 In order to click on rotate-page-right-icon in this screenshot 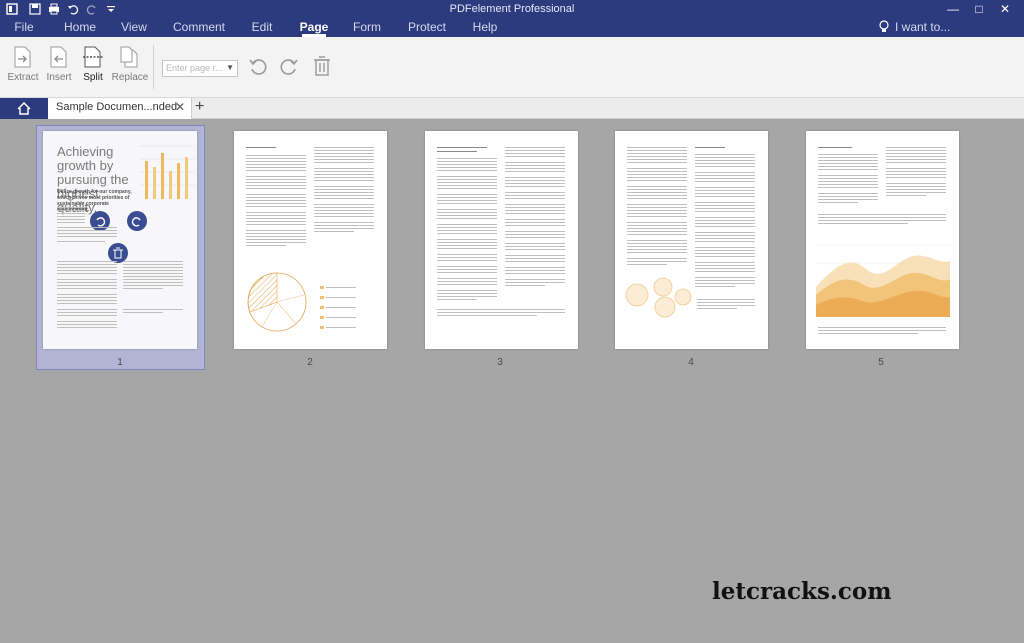, I will do `click(137, 221)`.